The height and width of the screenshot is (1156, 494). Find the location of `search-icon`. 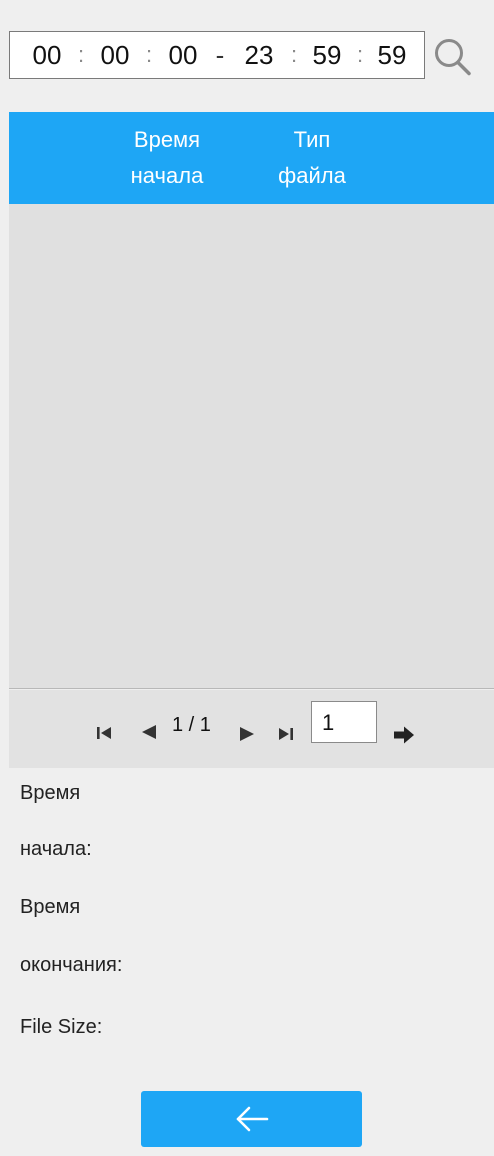

search-icon is located at coordinates (453, 57).